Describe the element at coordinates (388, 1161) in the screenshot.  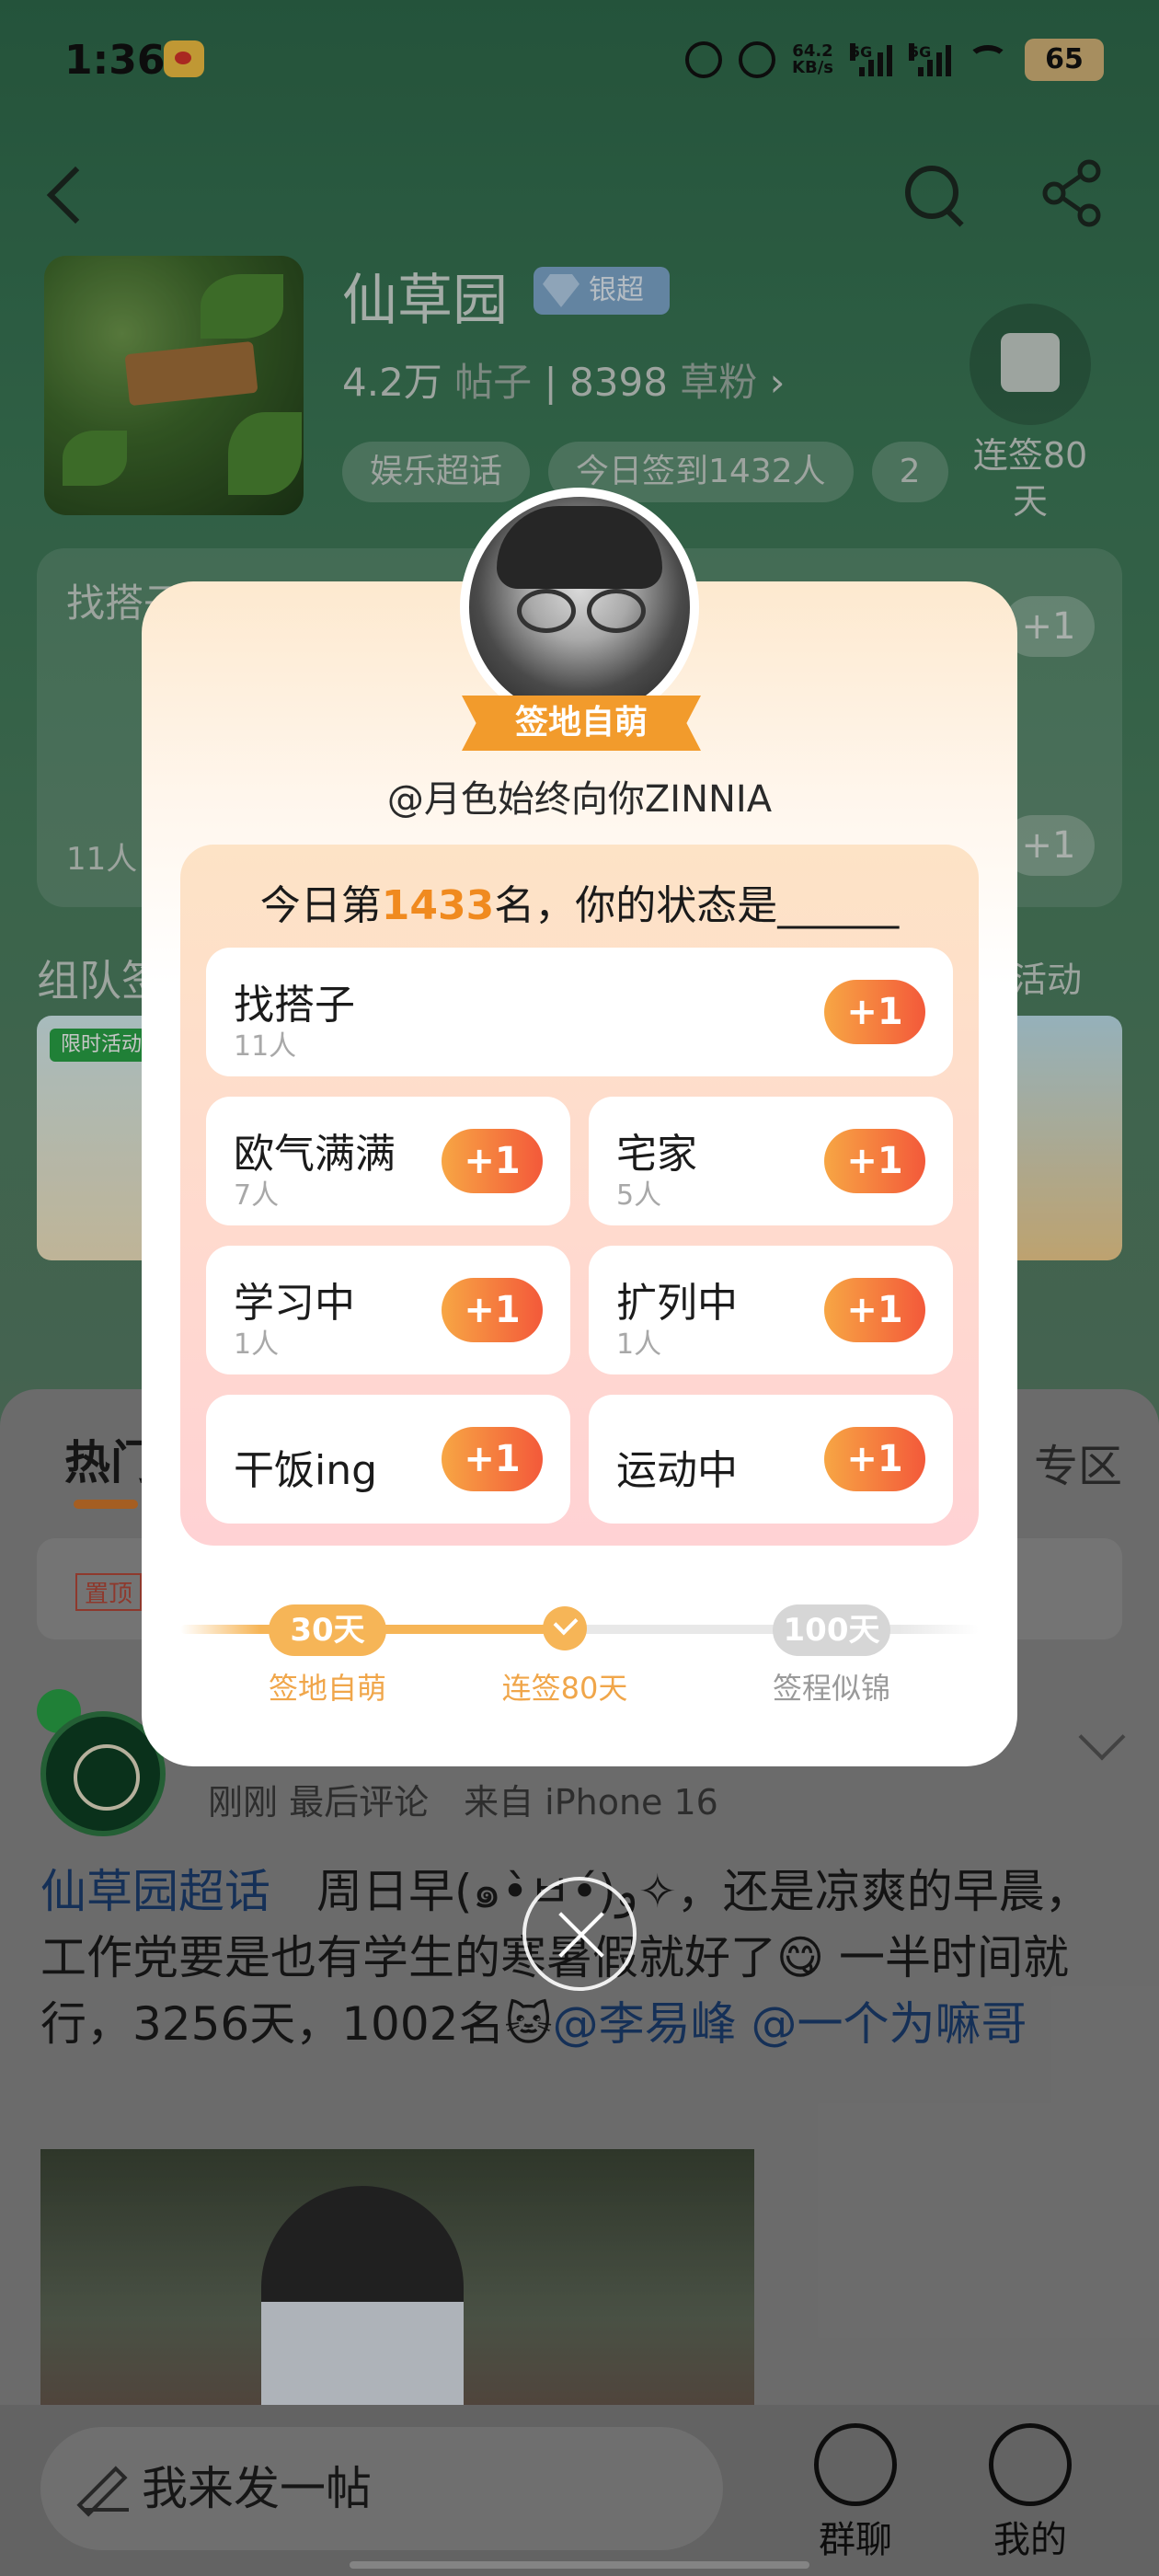
I see `status-option-lucky: 欧气满满 7人 +1` at that location.